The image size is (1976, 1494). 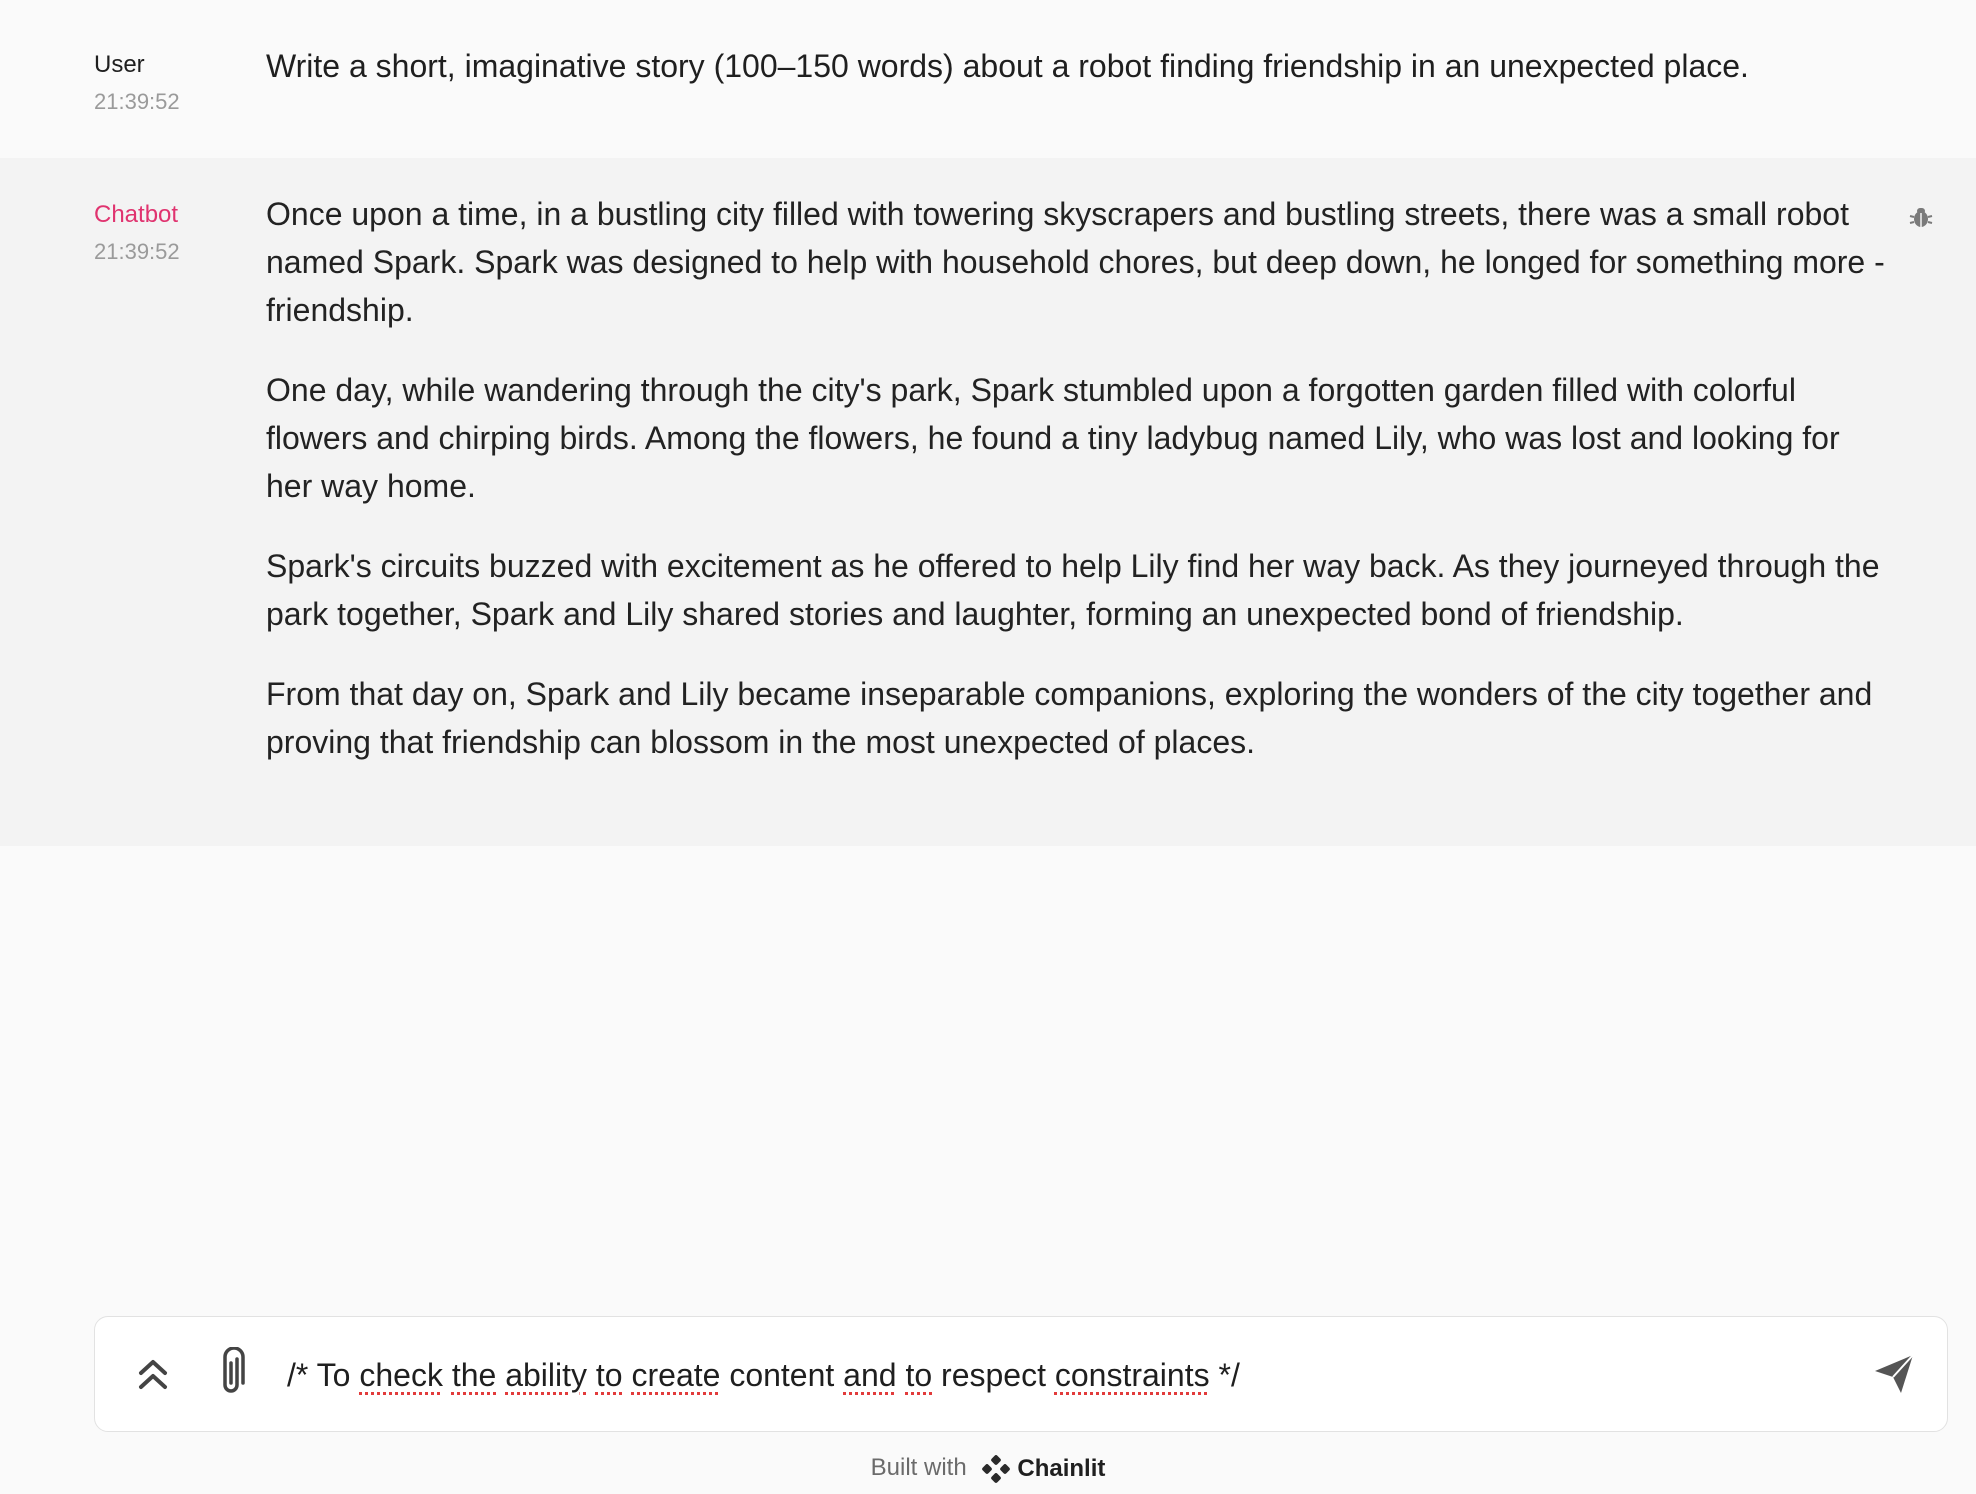 I want to click on input-text-part: content, so click(x=782, y=1375).